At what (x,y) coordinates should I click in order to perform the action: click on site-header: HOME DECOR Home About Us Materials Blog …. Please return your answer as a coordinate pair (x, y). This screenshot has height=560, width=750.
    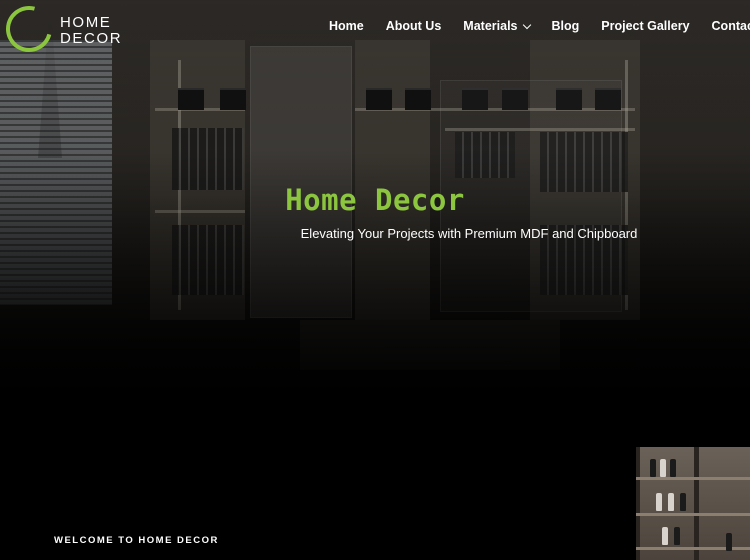
    Looking at the image, I should click on (375, 30).